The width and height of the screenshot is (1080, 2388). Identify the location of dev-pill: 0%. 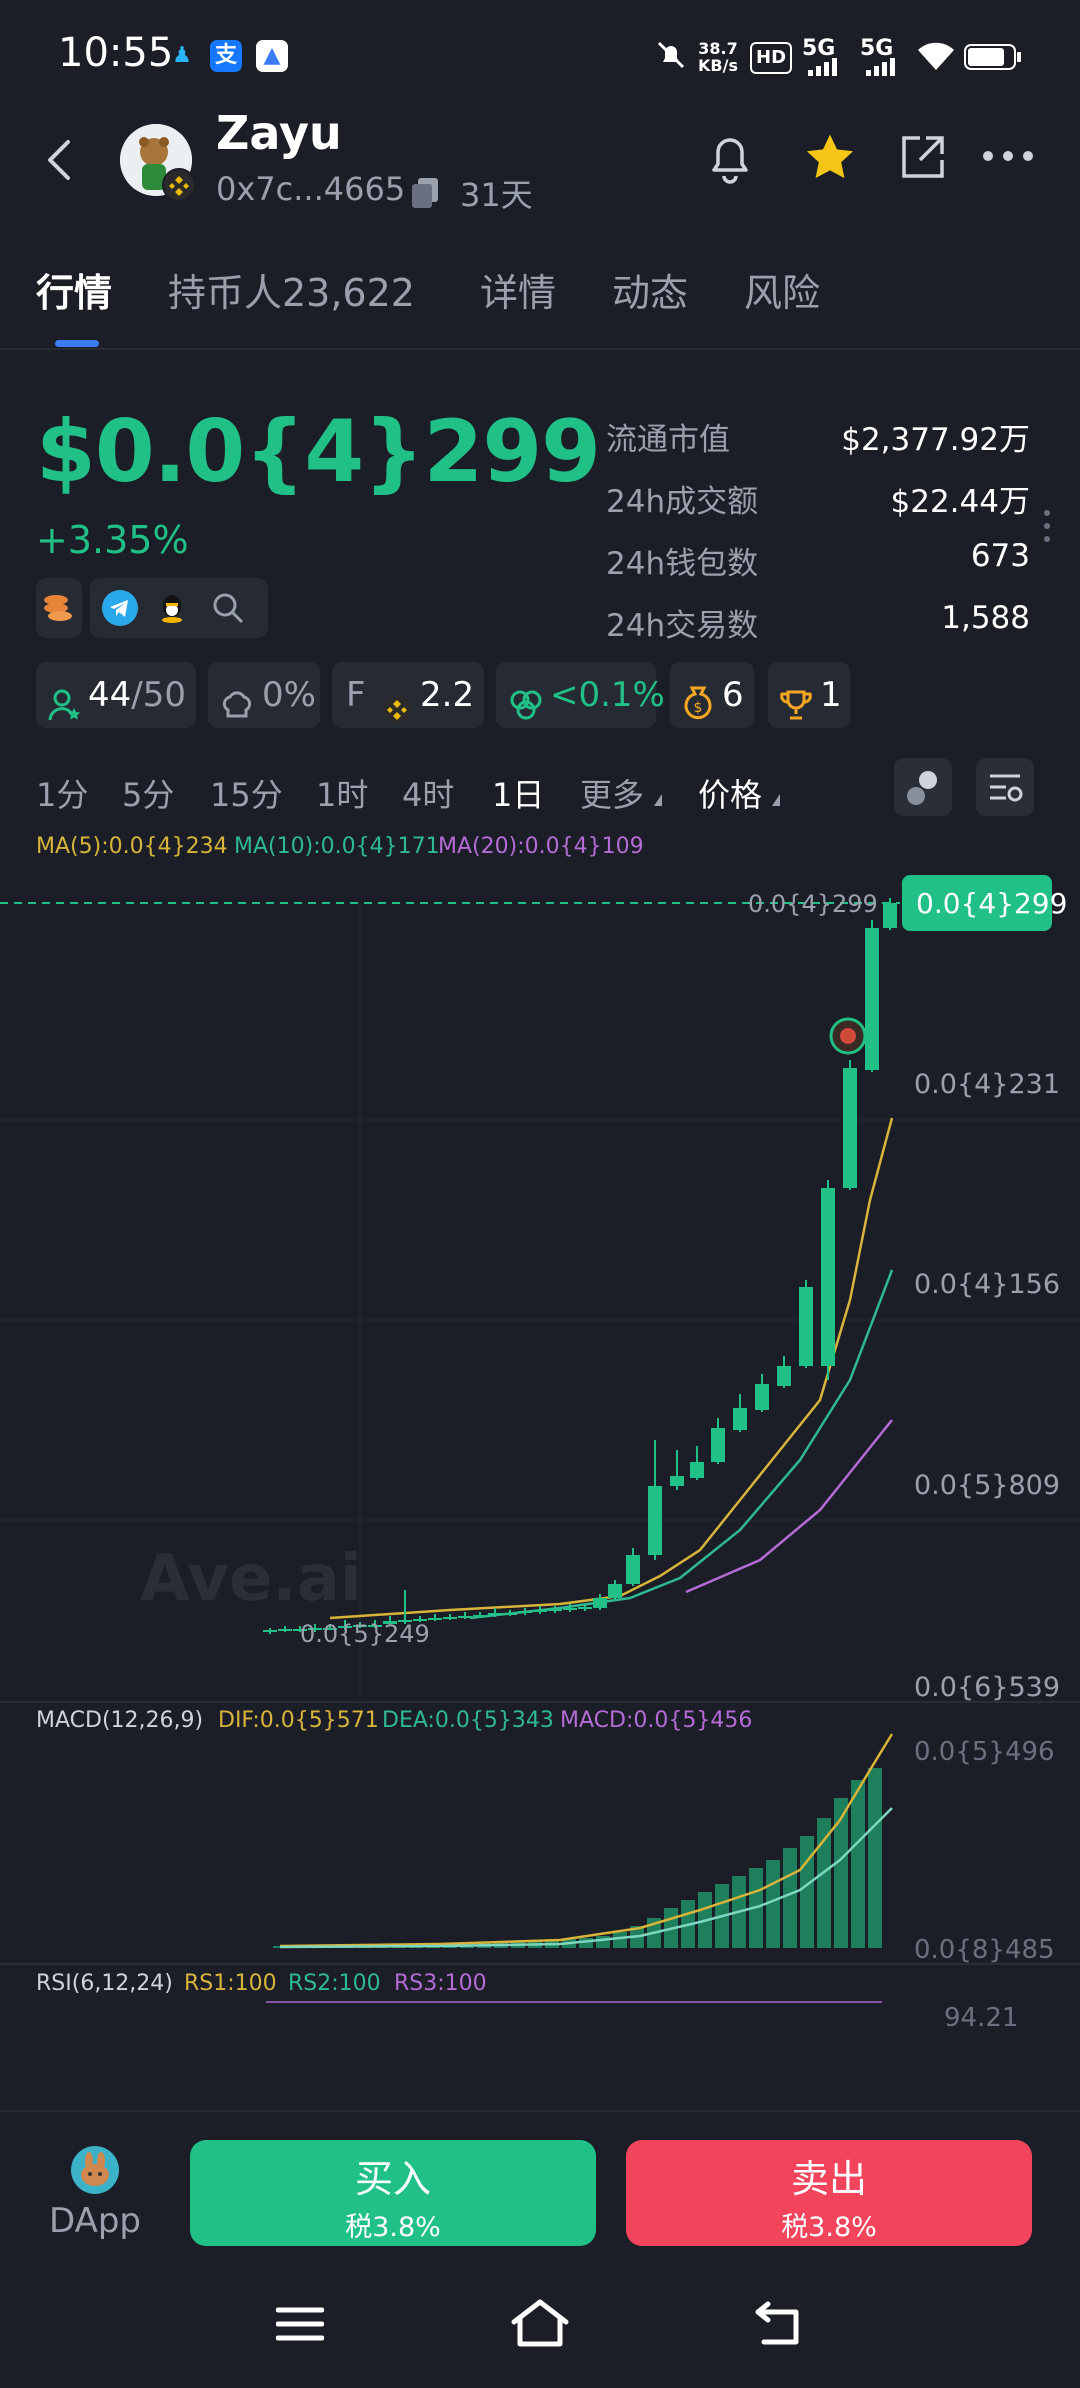
(264, 695).